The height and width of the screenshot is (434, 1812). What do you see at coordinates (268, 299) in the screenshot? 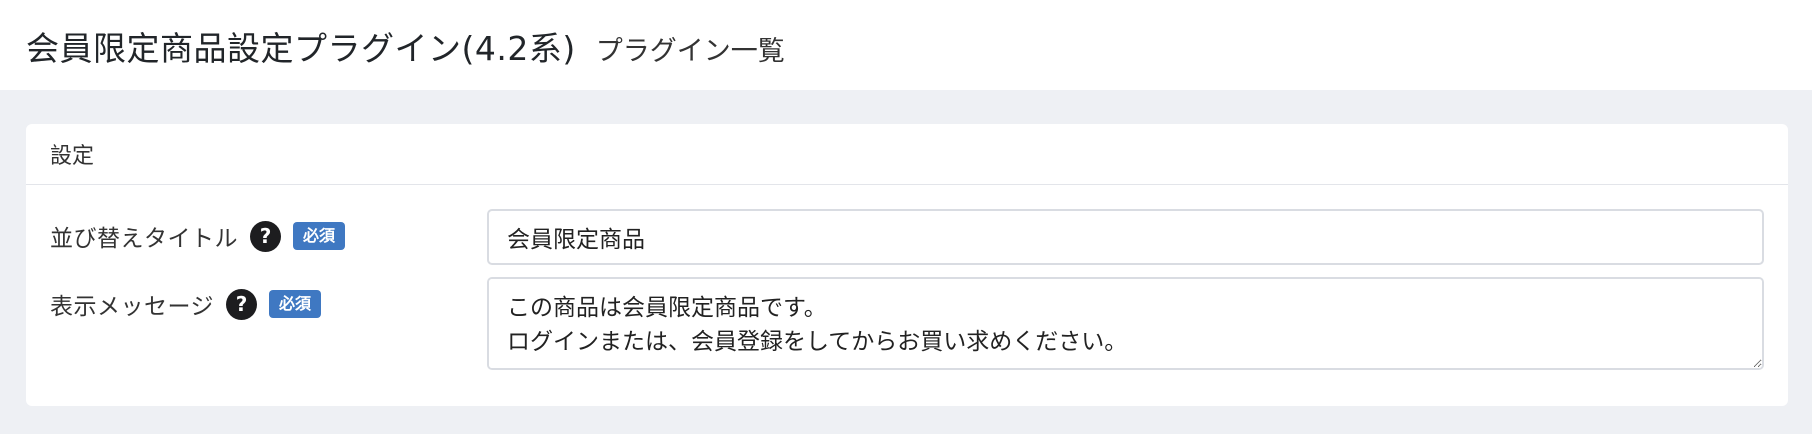
I see `message-label-group: 表示メッセージ ? 必須` at bounding box center [268, 299].